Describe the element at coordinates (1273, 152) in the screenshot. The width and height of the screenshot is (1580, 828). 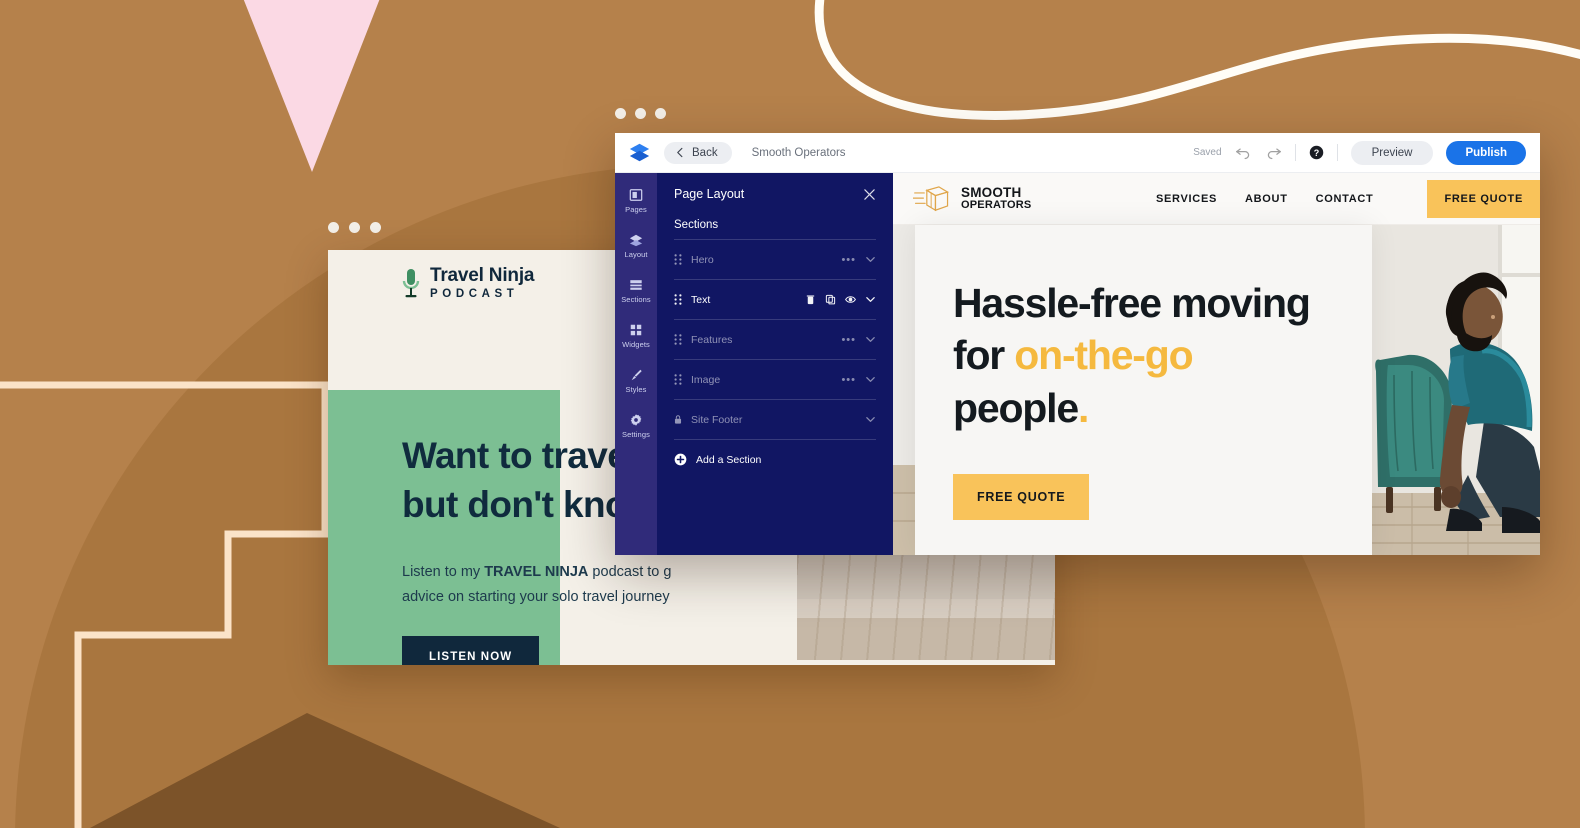
I see `redo-icon` at that location.